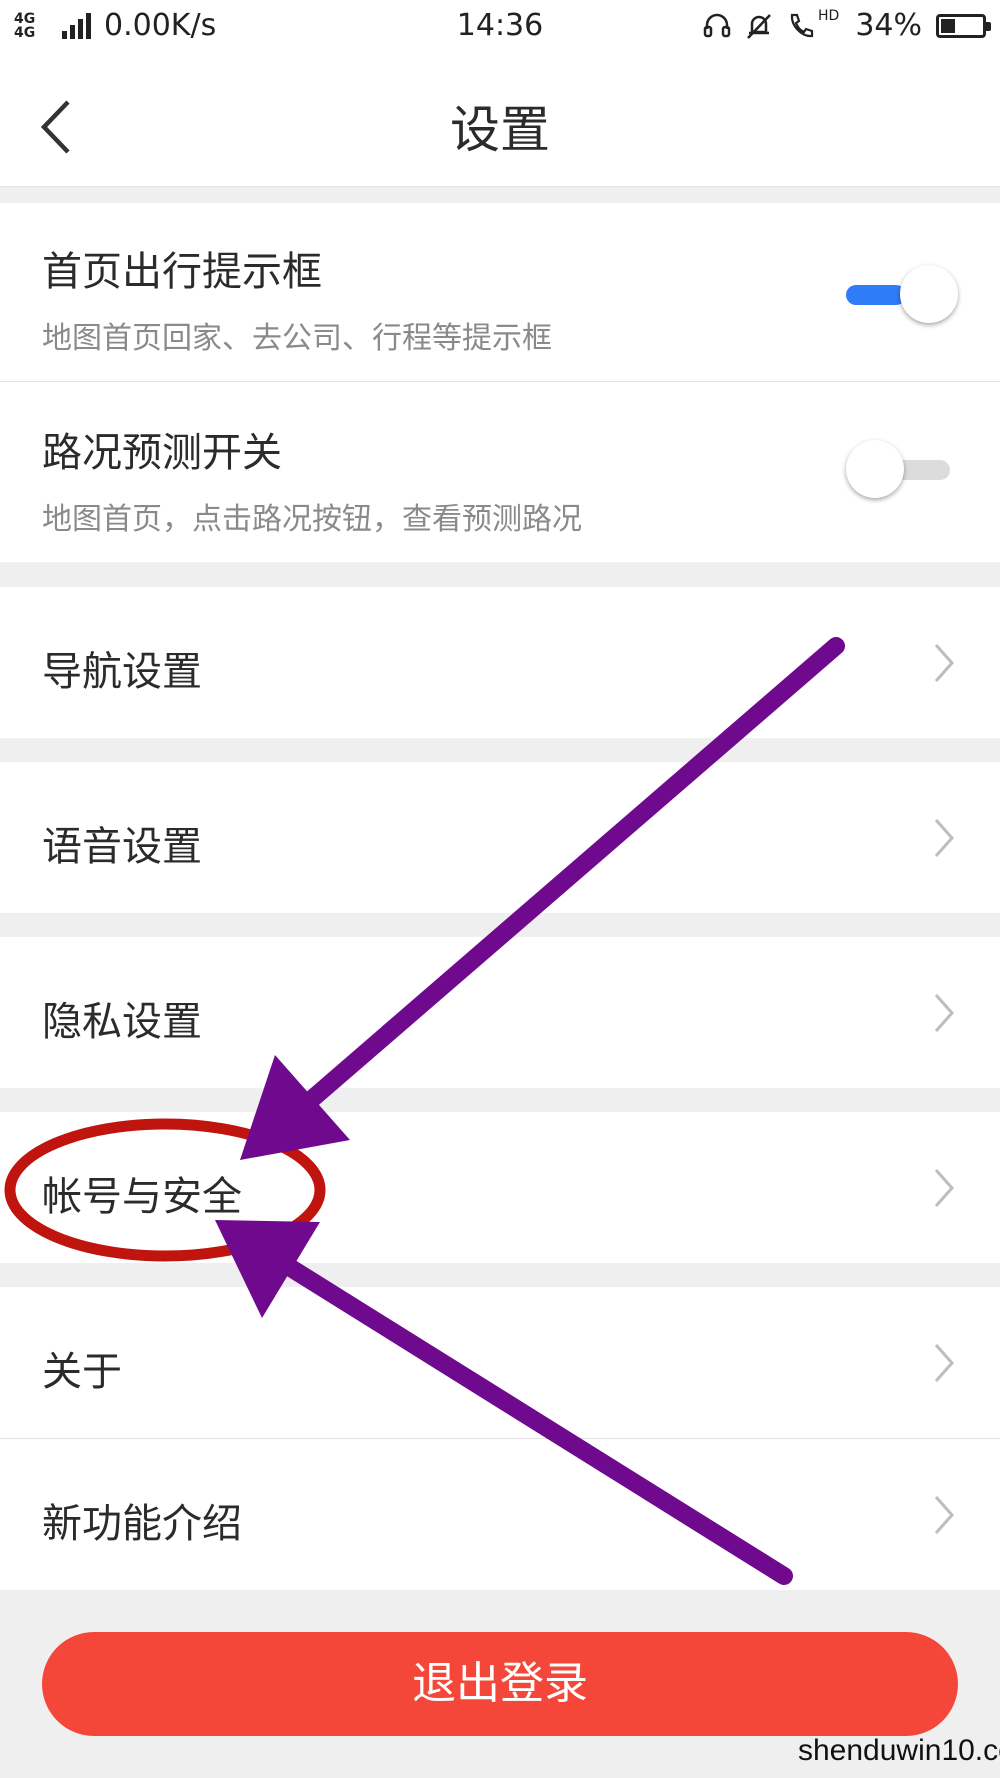 Image resolution: width=1000 pixels, height=1778 pixels. What do you see at coordinates (500, 837) in the screenshot?
I see `menu-item-voice: 语音设置` at bounding box center [500, 837].